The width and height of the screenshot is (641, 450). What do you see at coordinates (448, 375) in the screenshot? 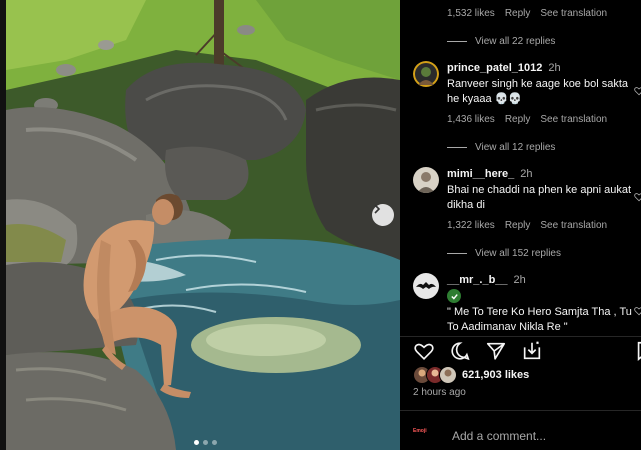
I see `liker-avatar` at bounding box center [448, 375].